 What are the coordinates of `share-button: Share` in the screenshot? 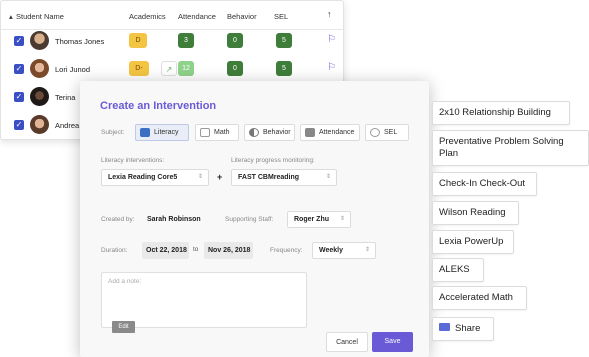 It's located at (463, 329).